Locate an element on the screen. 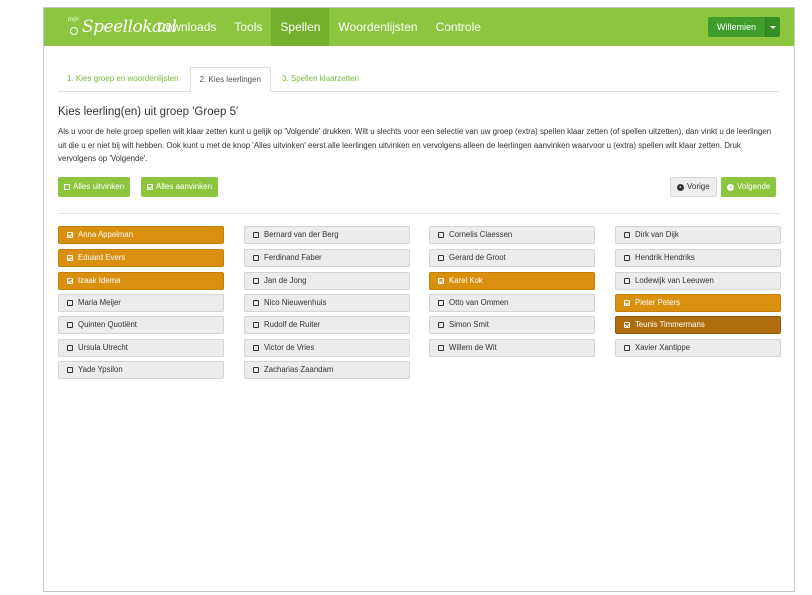 The image size is (812, 595). student-item: Bernard van der Berg is located at coordinates (327, 235).